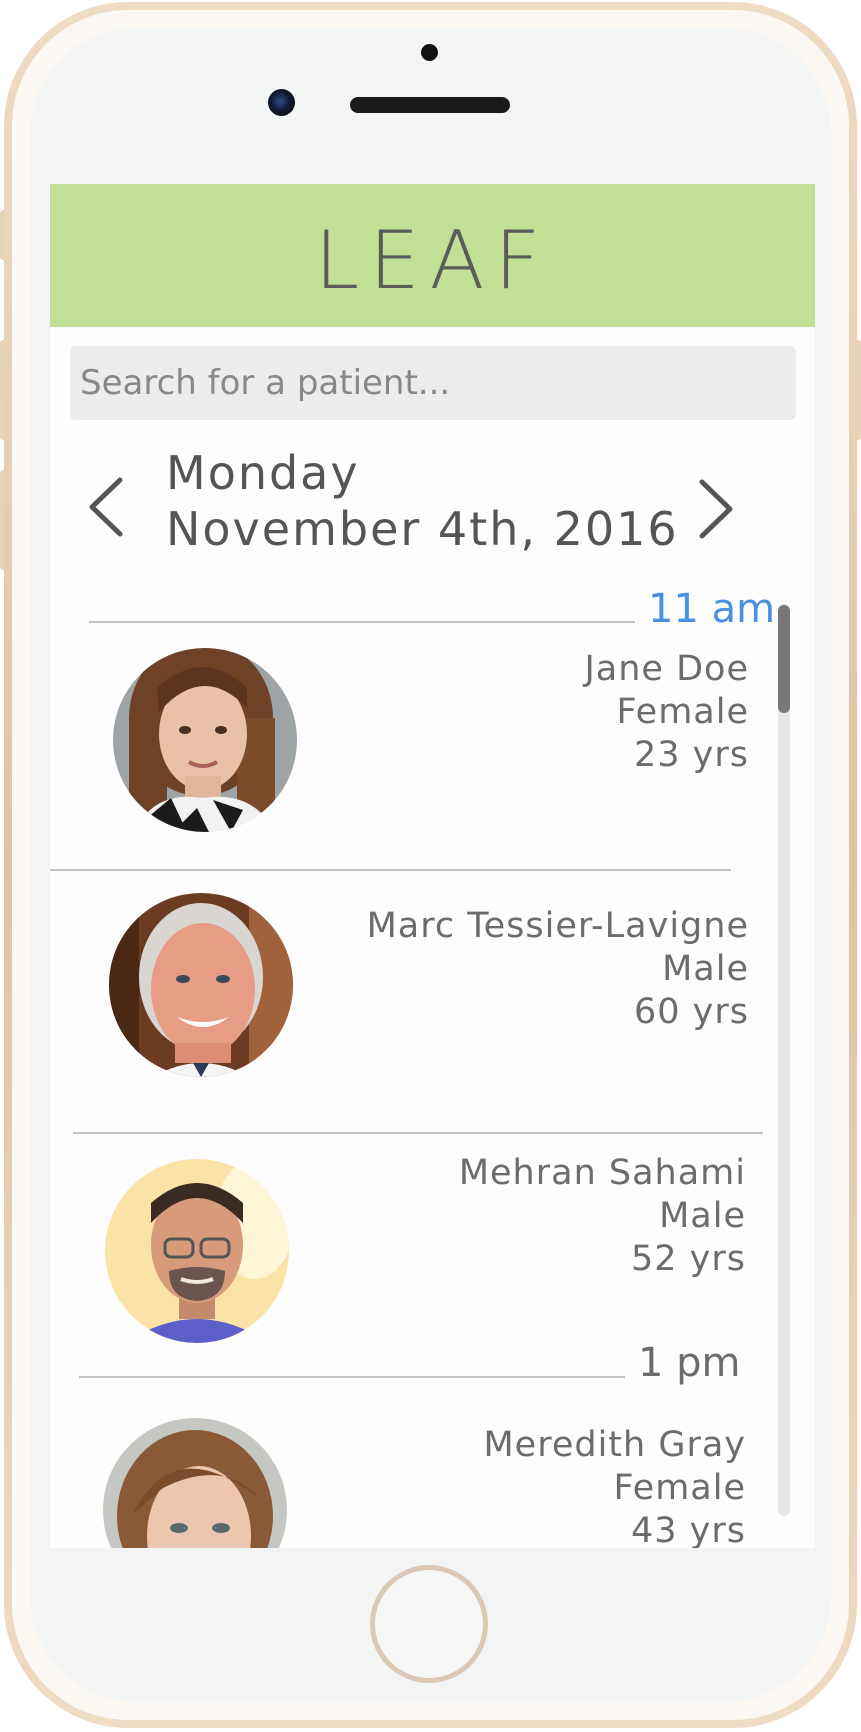 This screenshot has width=861, height=1732. What do you see at coordinates (614, 1445) in the screenshot?
I see `patient-name: Meredith Gray` at bounding box center [614, 1445].